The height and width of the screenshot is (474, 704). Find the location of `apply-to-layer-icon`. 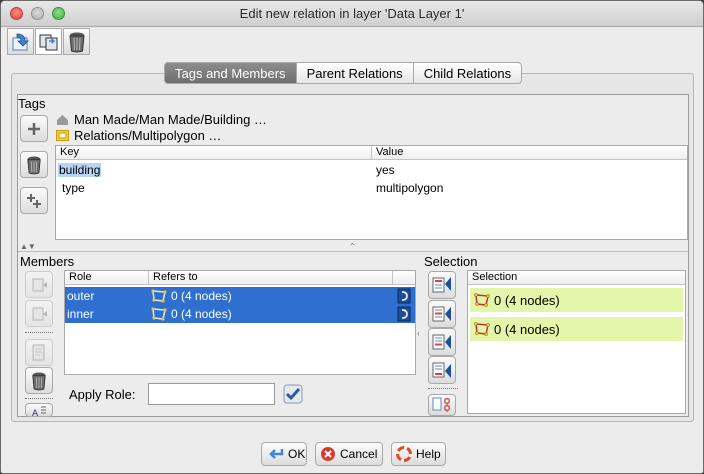

apply-to-layer-icon is located at coordinates (20, 41).